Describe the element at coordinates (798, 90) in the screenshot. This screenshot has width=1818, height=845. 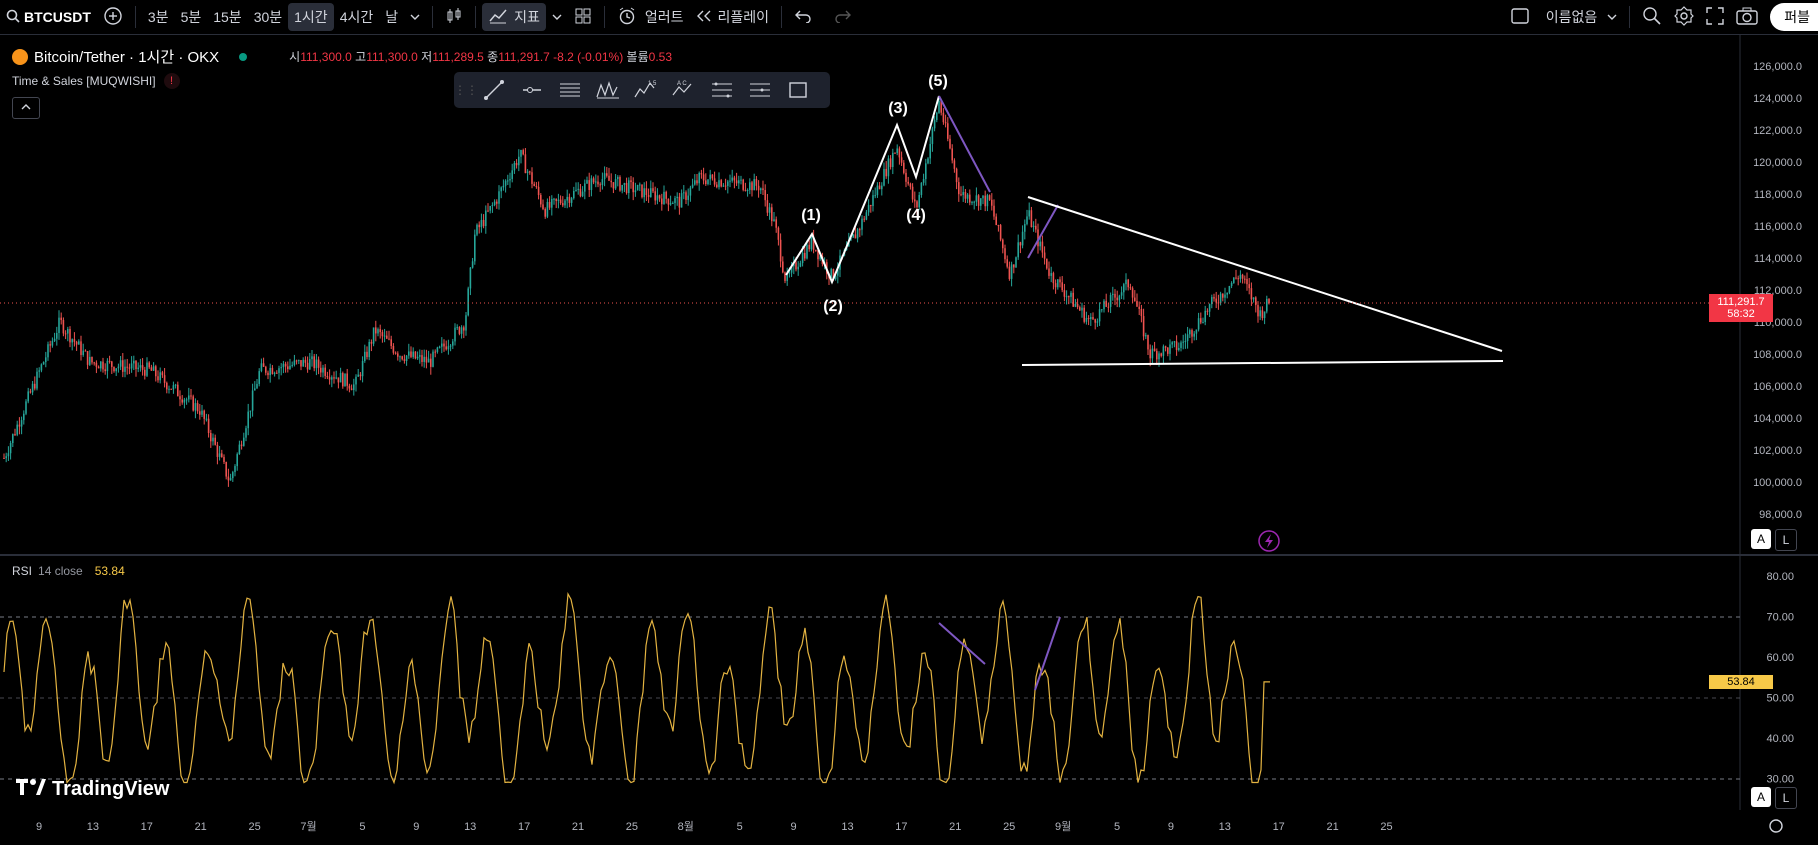
I see `rectangle-tool-icon` at that location.